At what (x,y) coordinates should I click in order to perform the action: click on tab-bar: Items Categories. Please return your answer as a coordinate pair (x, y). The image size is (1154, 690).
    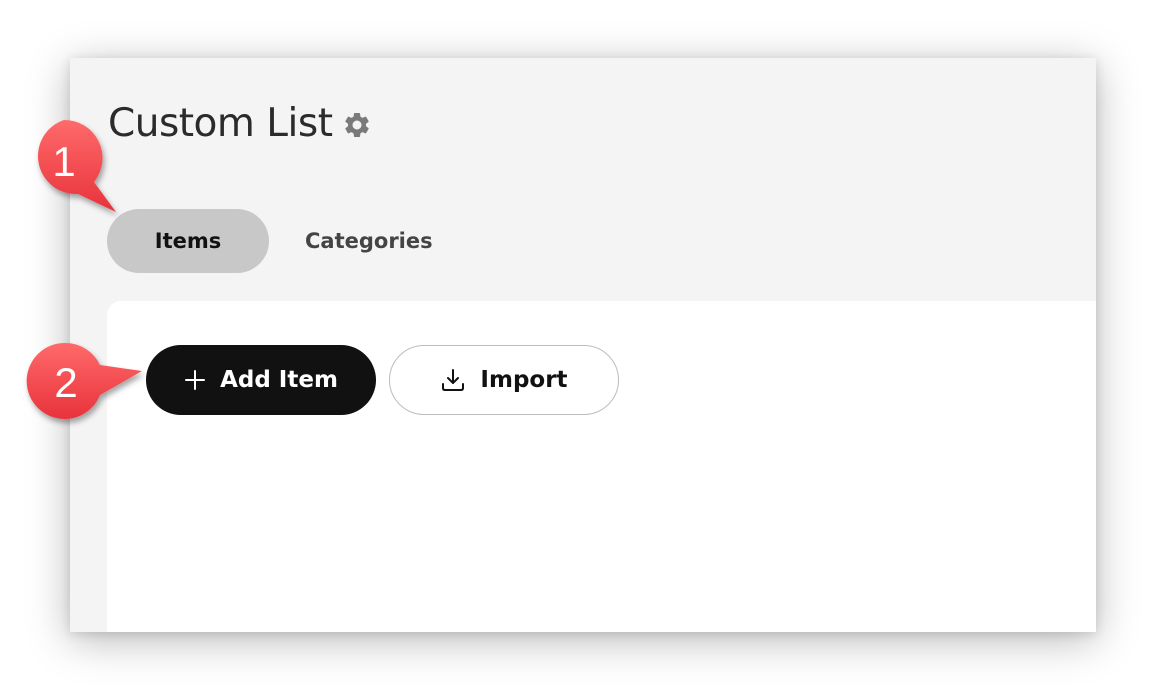
    Looking at the image, I should click on (288, 241).